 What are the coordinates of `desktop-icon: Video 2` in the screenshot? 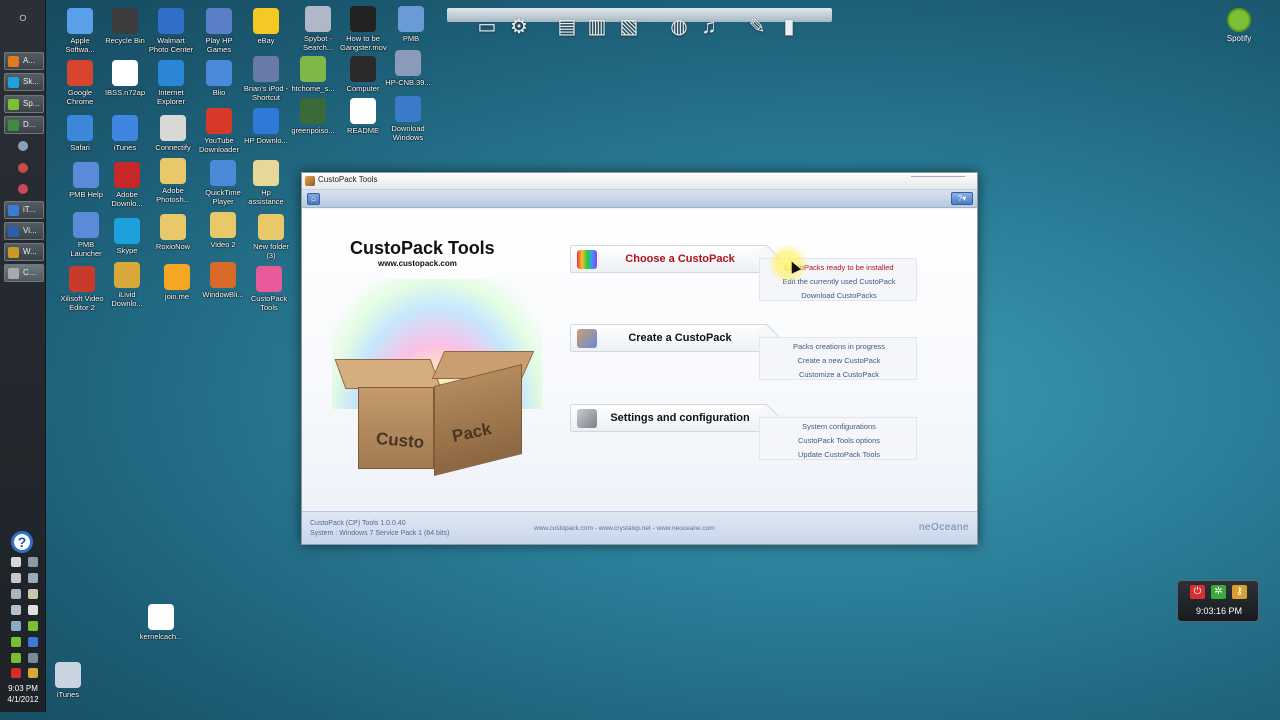 It's located at (223, 231).